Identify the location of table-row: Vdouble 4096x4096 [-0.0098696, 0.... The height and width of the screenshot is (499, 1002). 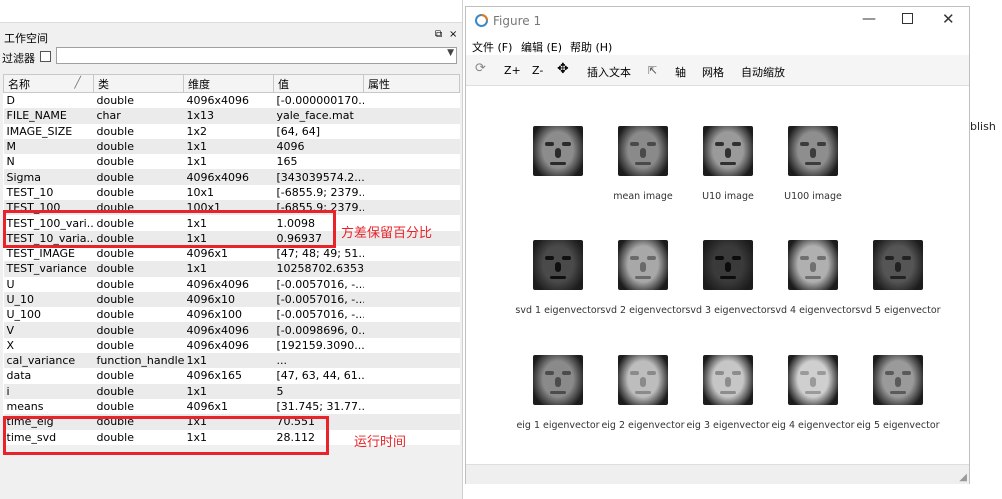
(231, 330).